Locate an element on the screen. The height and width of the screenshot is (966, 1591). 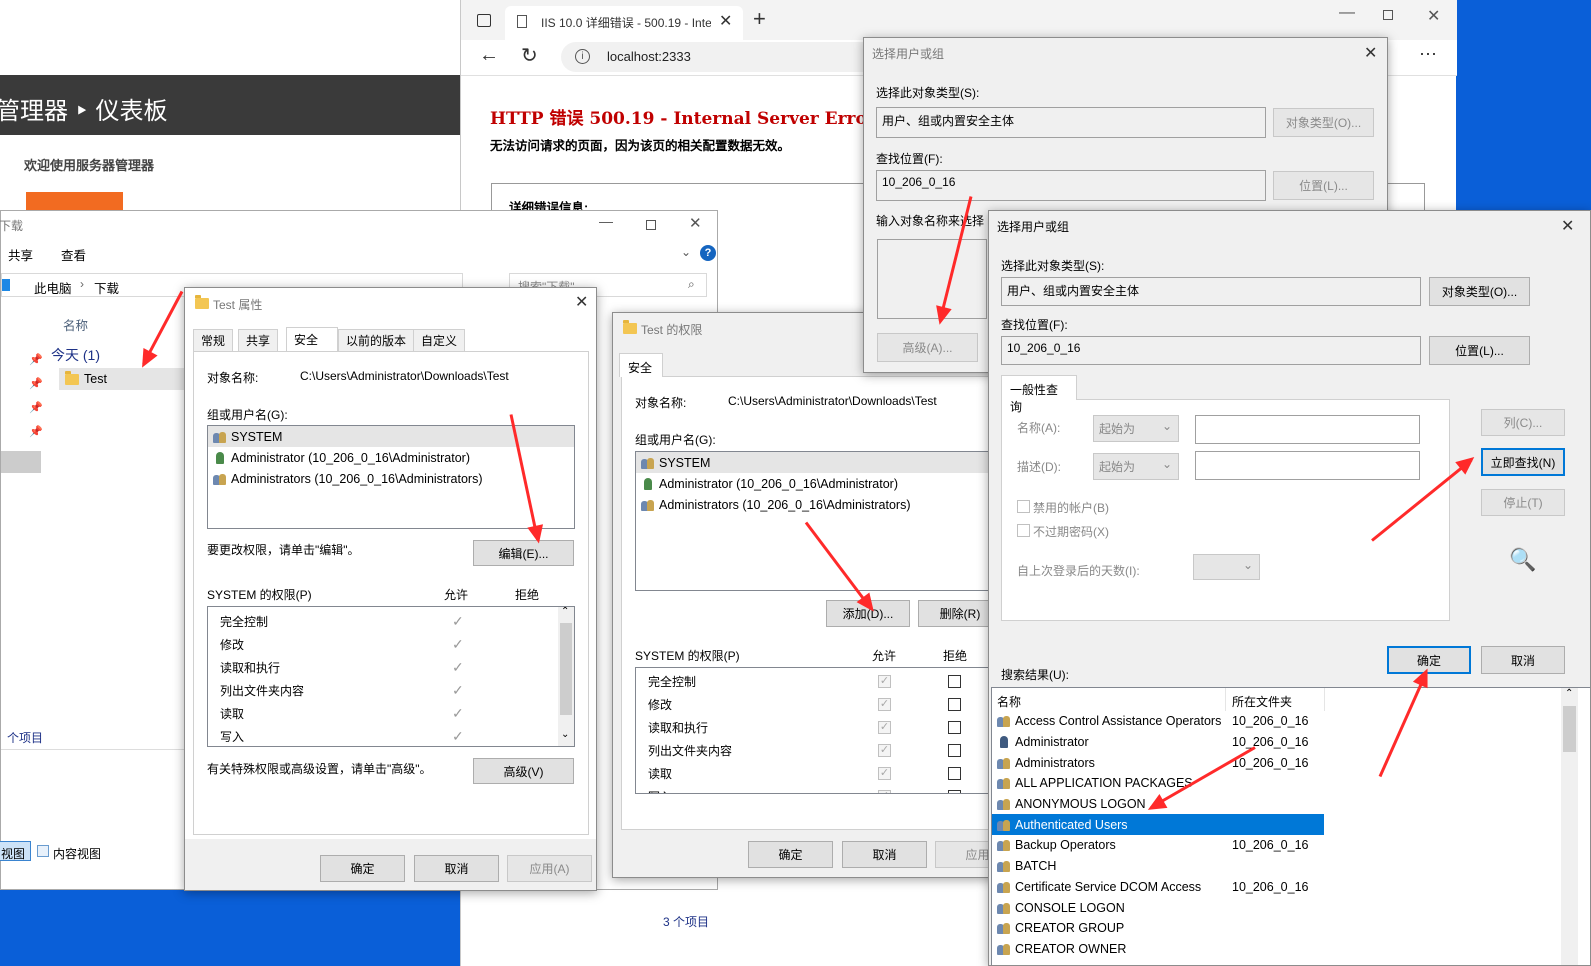
new-tab-icon: + is located at coordinates (759, 19).